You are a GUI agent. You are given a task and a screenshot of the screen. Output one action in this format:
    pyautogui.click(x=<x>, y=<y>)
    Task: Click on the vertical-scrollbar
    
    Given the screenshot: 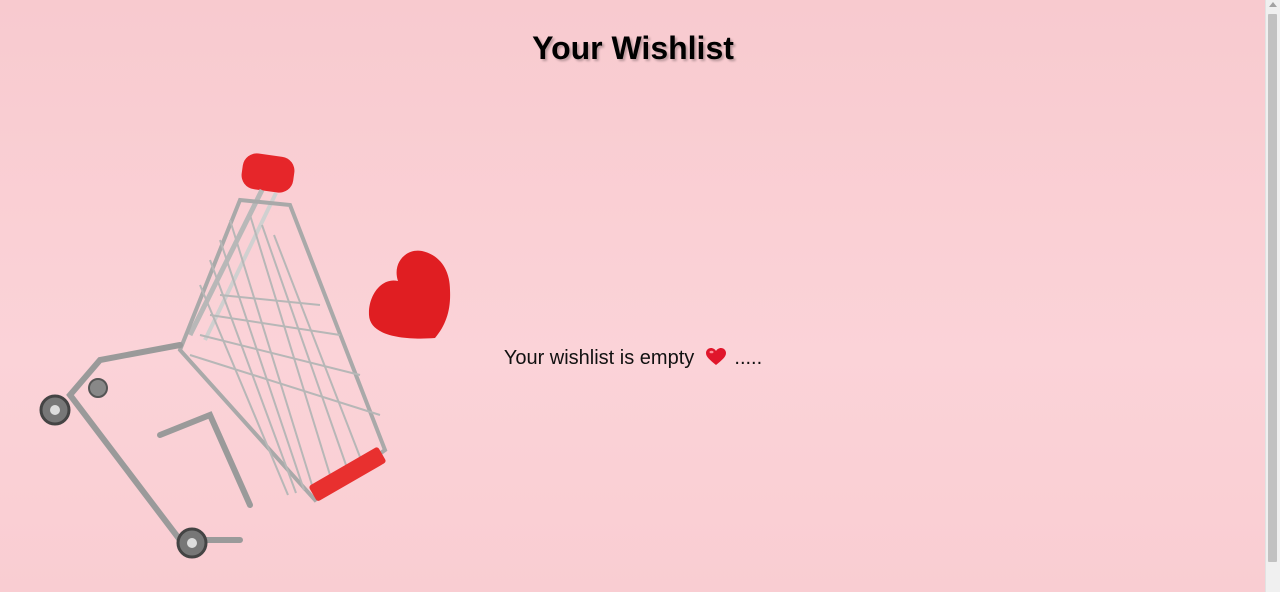 What is the action you would take?
    pyautogui.click(x=1272, y=296)
    